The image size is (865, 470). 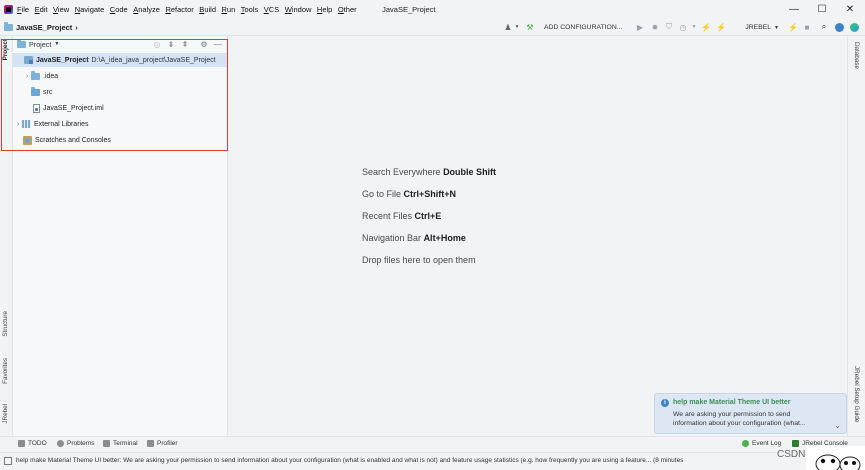 I want to click on jetbrains-toolbox-icon, so click(x=854, y=27).